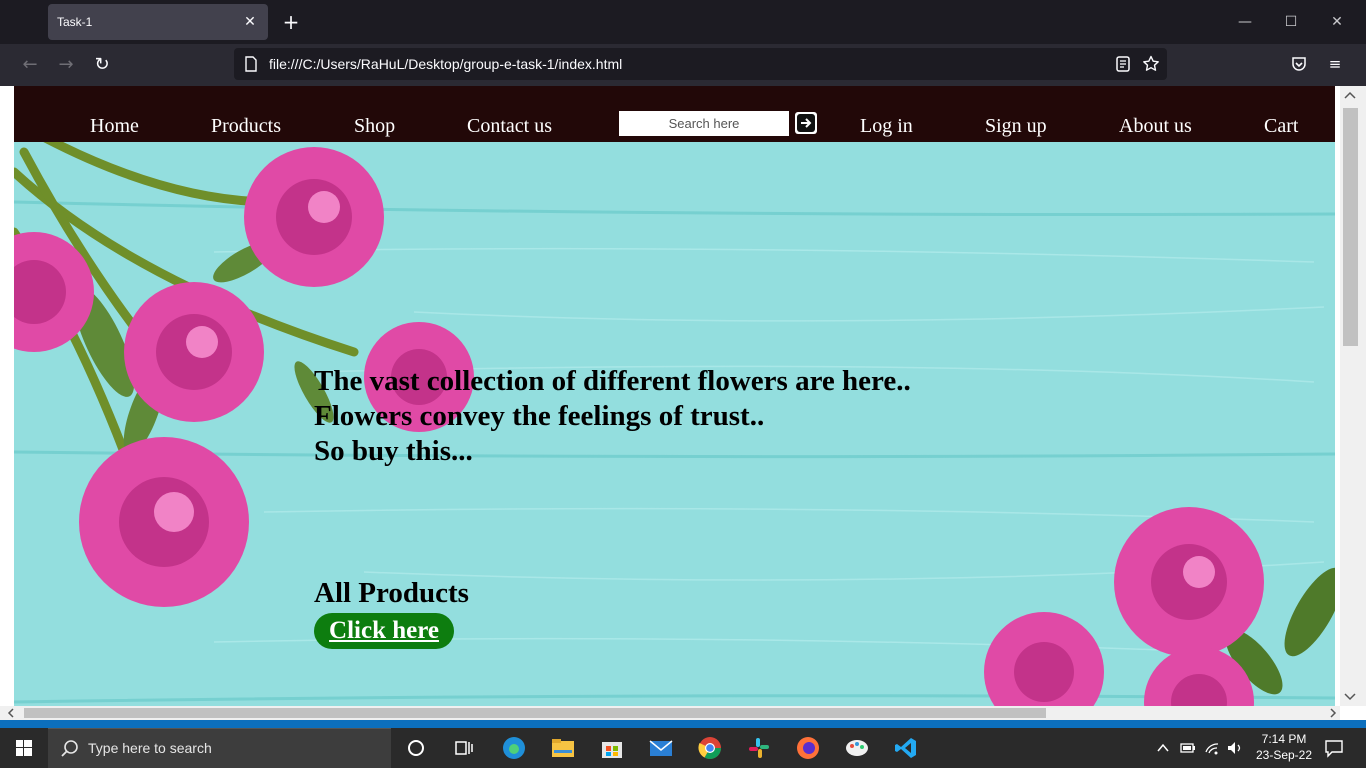  What do you see at coordinates (75, 22) in the screenshot?
I see `tab-title: Task-1` at bounding box center [75, 22].